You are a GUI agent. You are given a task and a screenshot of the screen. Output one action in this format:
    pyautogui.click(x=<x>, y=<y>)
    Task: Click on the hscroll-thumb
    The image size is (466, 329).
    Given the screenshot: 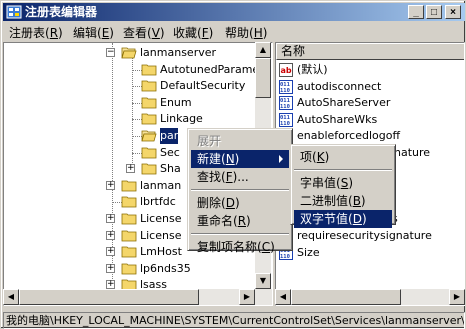 What is the action you would take?
    pyautogui.click(x=109, y=297)
    